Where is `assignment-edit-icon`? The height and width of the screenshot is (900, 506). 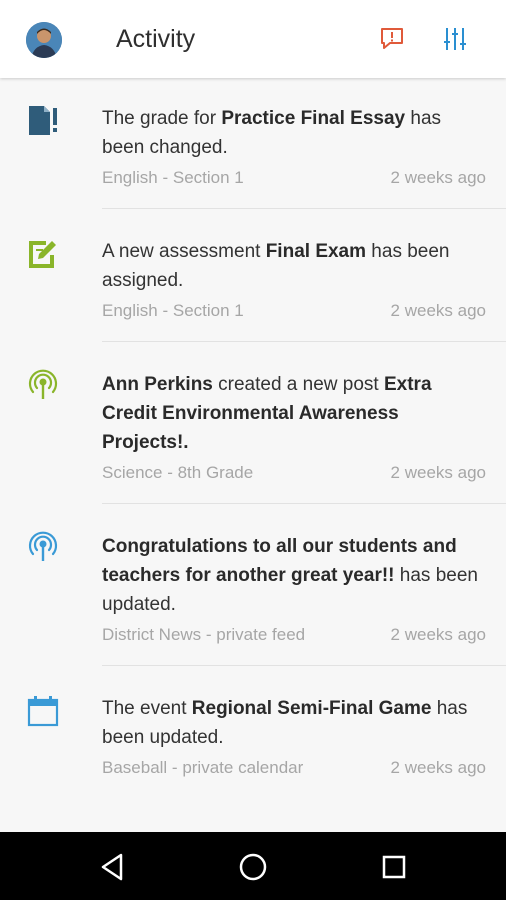 assignment-edit-icon is located at coordinates (43, 254).